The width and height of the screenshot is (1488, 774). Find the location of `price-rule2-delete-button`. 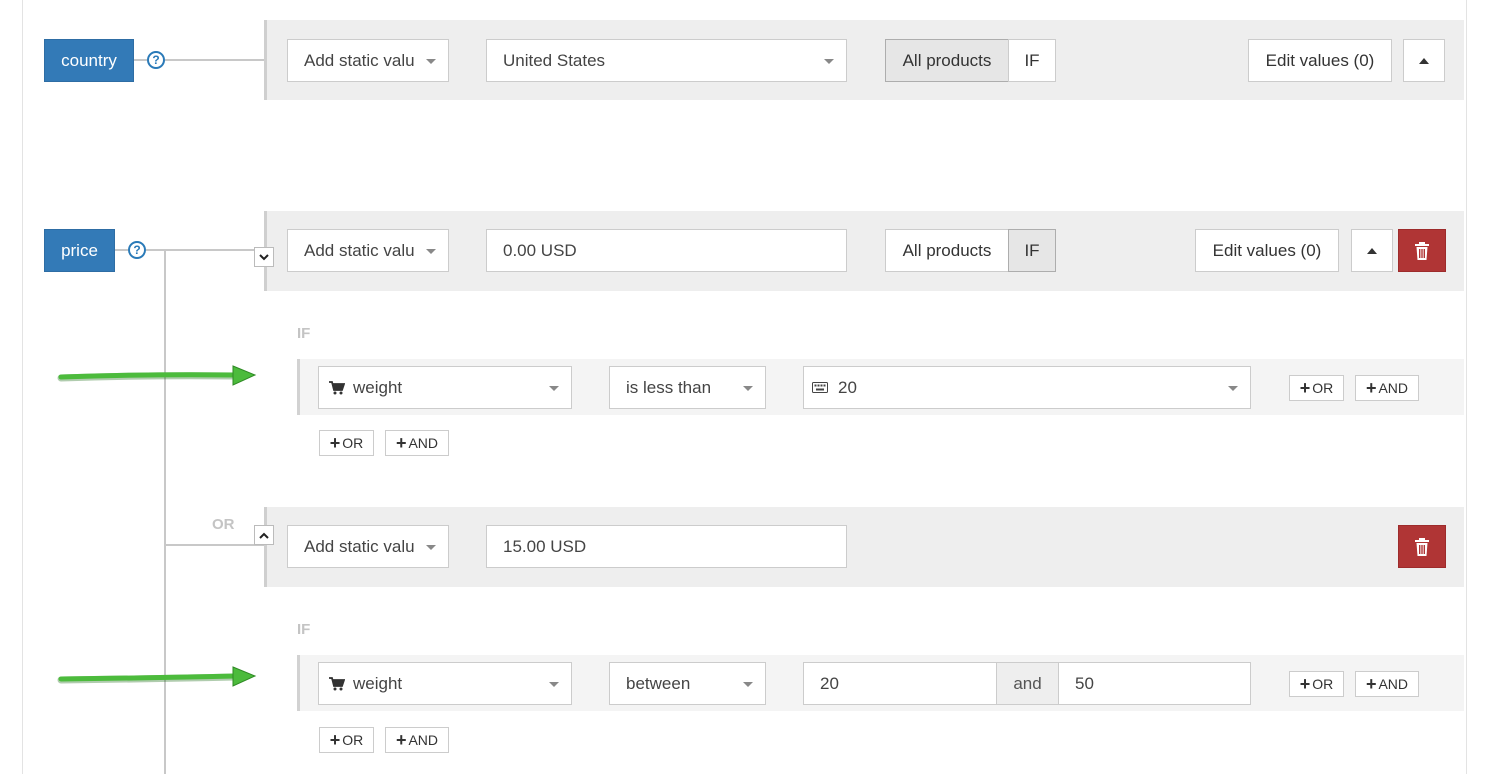

price-rule2-delete-button is located at coordinates (1422, 546).